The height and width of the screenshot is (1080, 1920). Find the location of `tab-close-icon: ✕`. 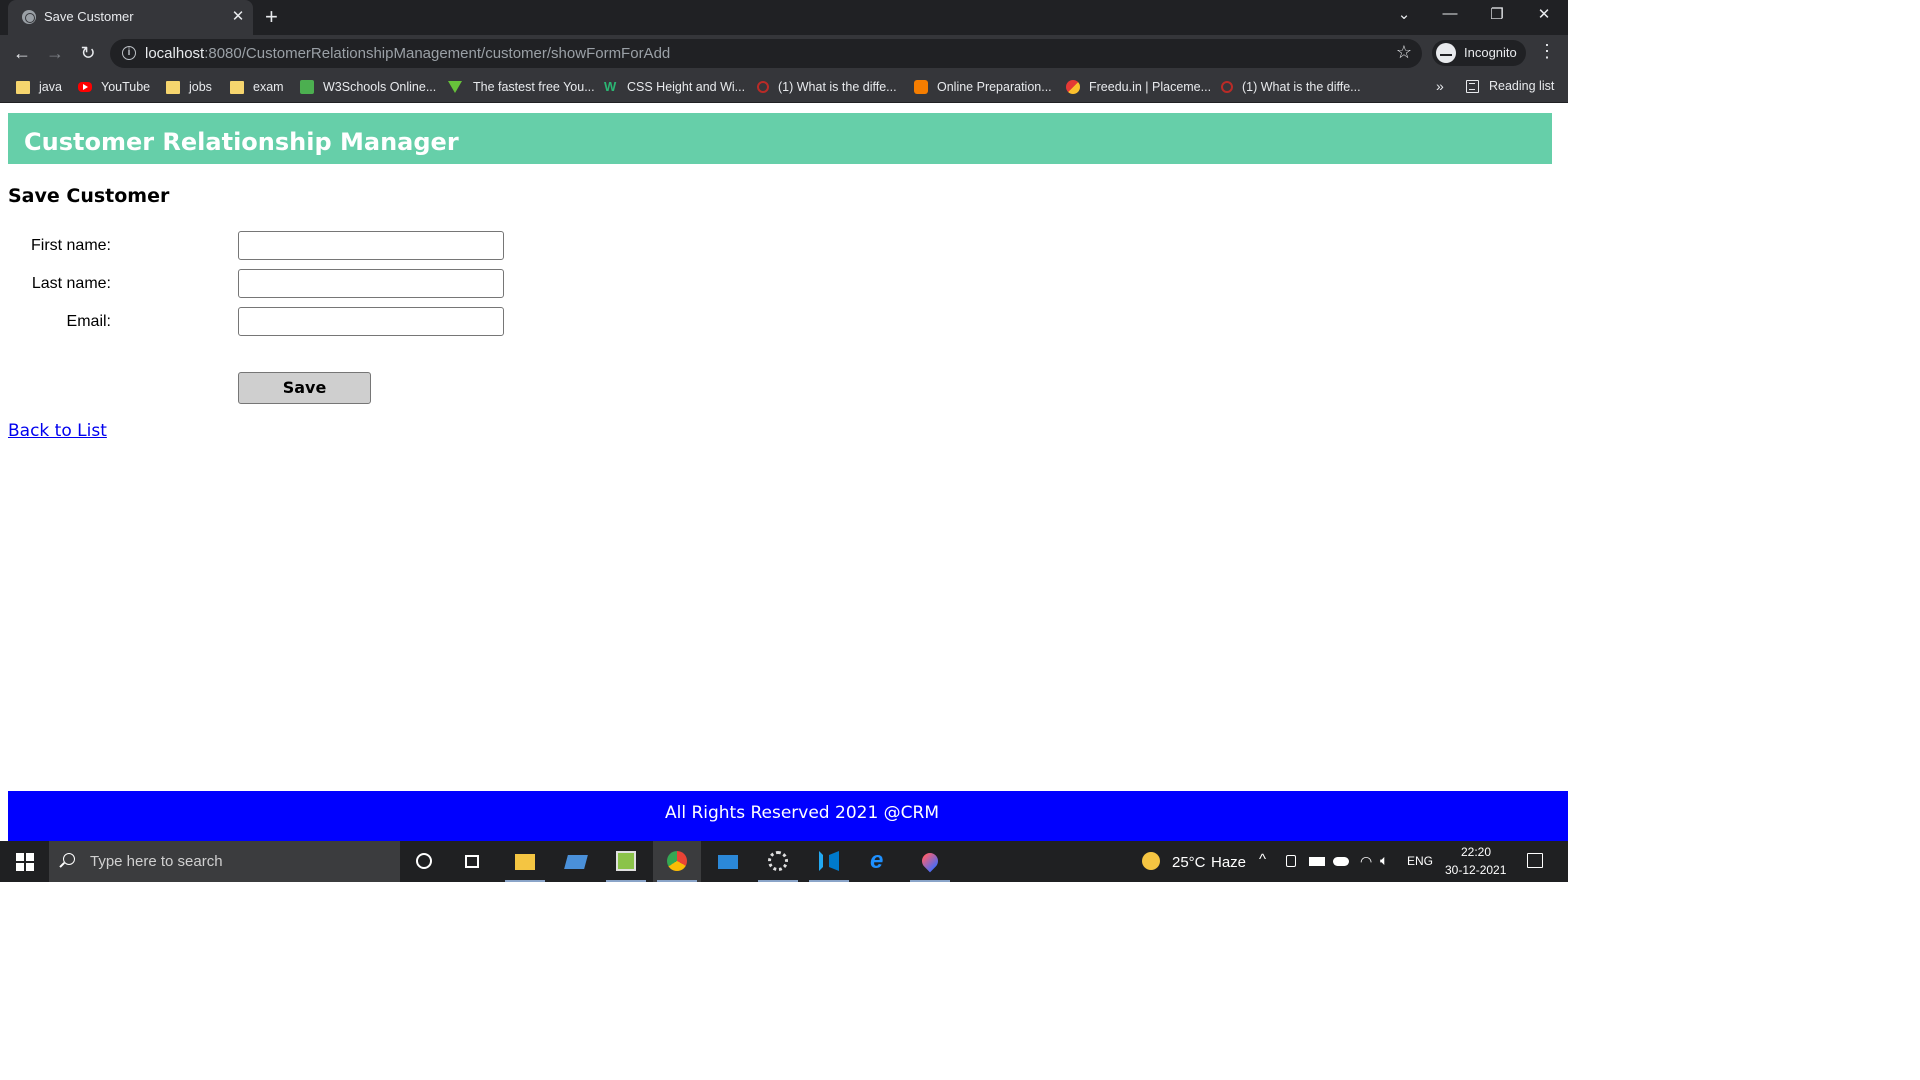

tab-close-icon: ✕ is located at coordinates (238, 16).